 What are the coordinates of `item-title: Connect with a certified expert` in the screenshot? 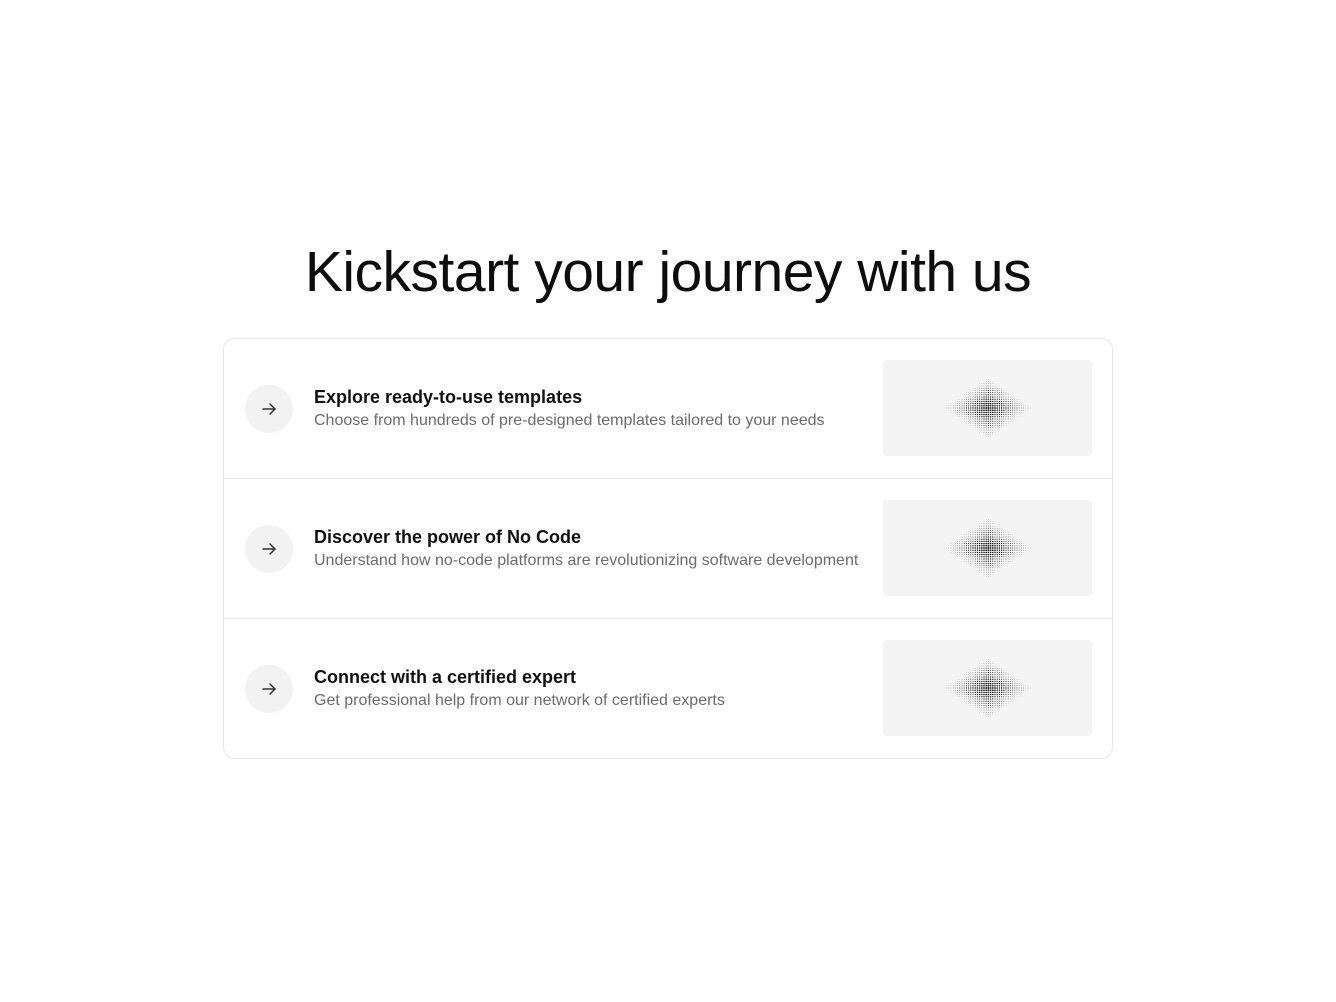 It's located at (445, 677).